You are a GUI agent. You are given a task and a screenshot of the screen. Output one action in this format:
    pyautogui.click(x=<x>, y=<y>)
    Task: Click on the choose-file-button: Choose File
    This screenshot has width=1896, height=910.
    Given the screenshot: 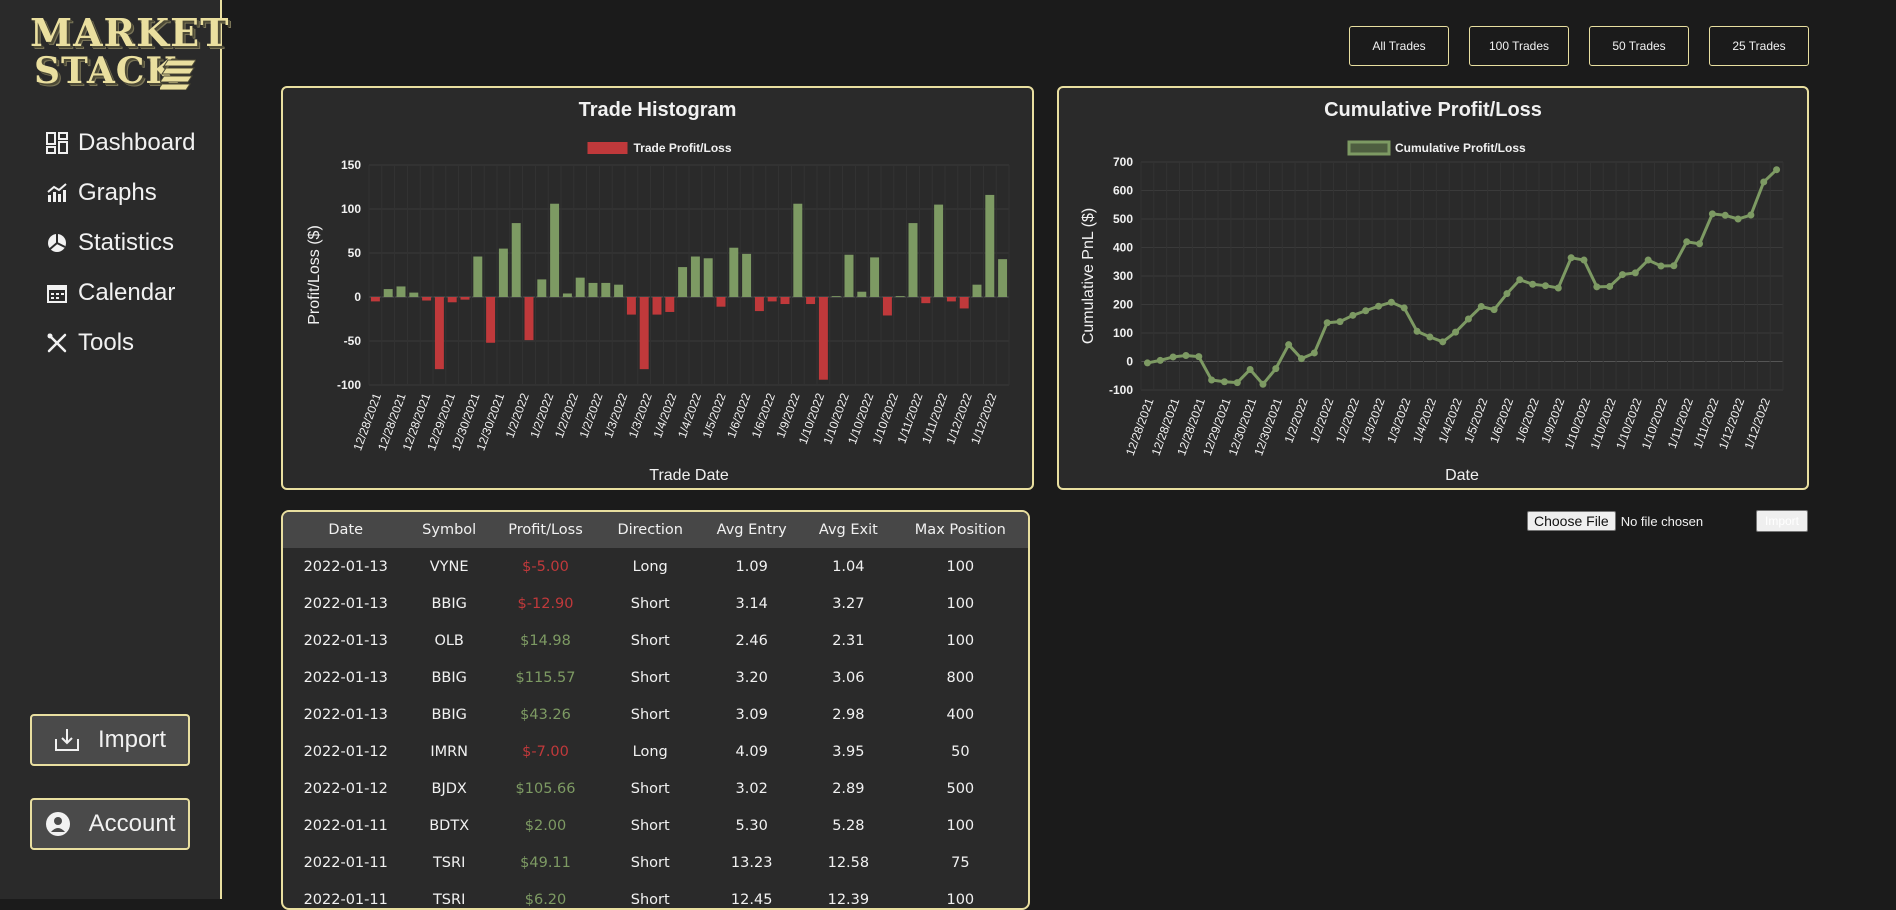 What is the action you would take?
    pyautogui.click(x=1571, y=521)
    